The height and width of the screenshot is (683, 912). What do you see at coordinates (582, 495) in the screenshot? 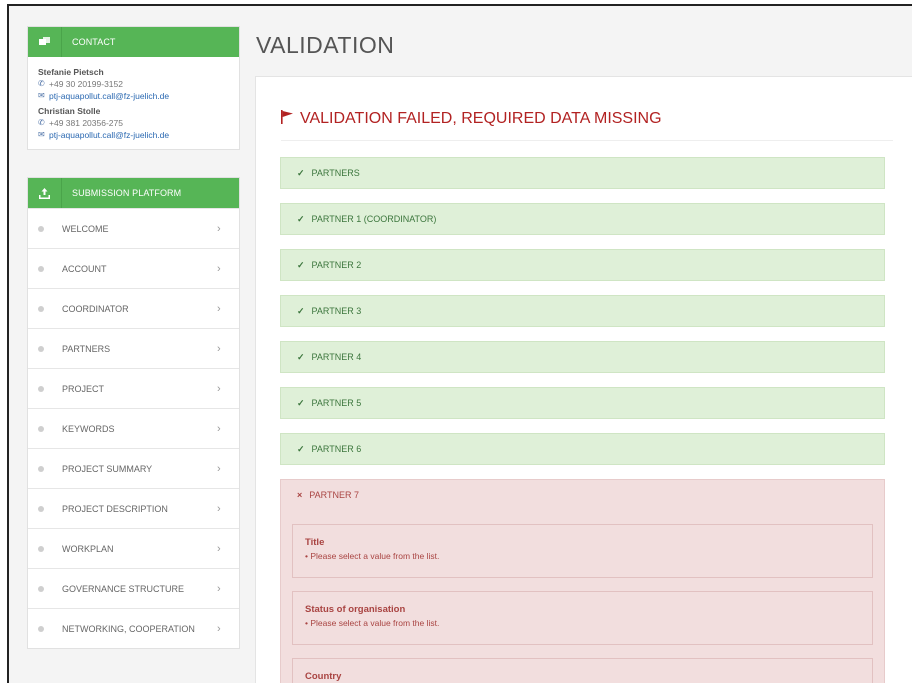
I see `validation-section-partner-7: × PARTNER 7` at bounding box center [582, 495].